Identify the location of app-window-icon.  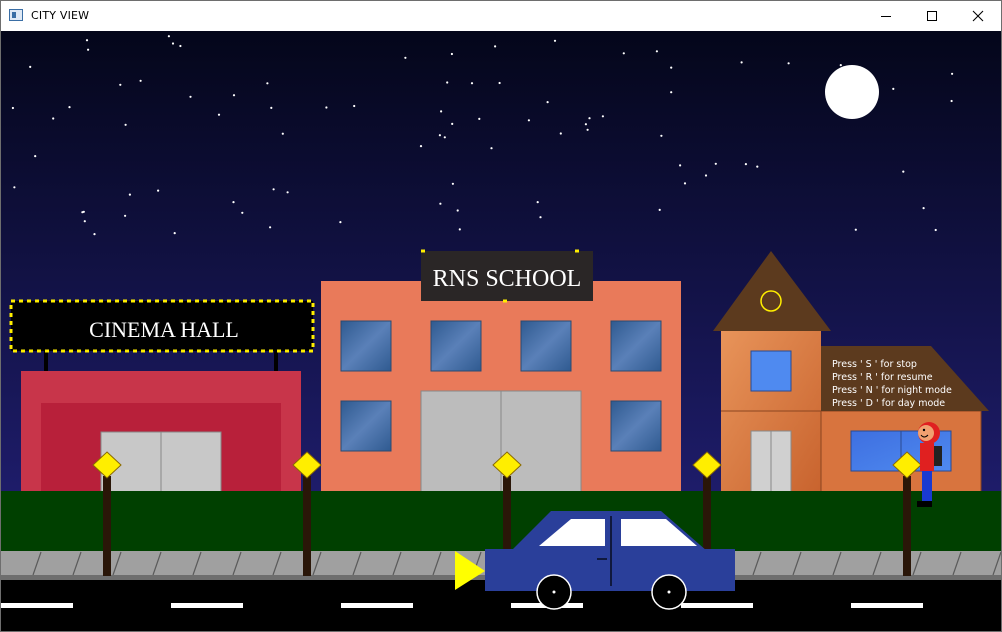
(16, 15).